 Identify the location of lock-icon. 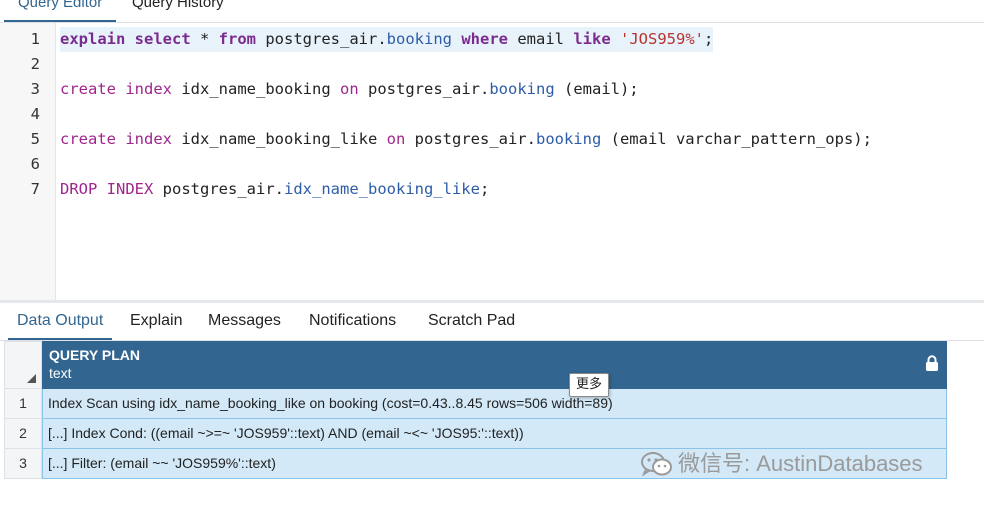
(932, 363).